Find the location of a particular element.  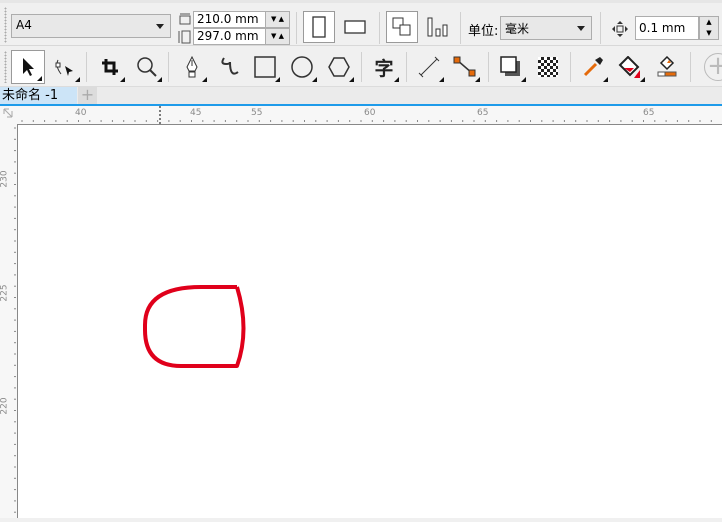

all-pages-button is located at coordinates (402, 27).